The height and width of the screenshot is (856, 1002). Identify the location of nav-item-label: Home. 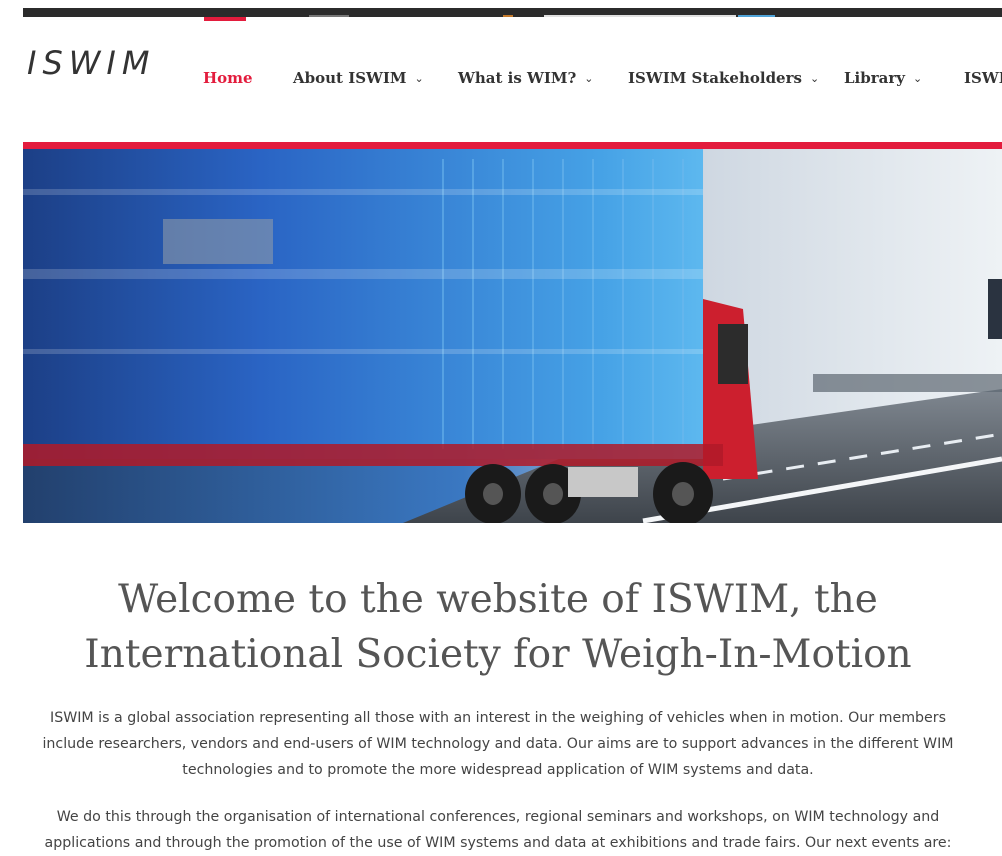
(228, 78).